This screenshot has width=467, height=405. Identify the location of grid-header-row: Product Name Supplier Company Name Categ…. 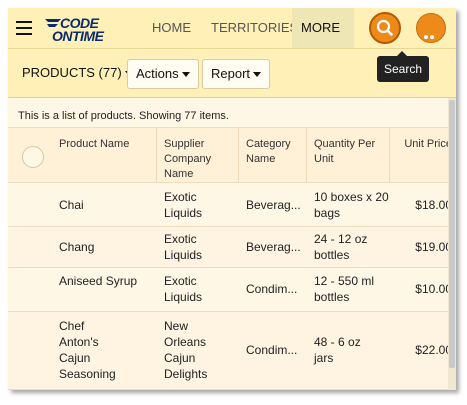
(232, 155).